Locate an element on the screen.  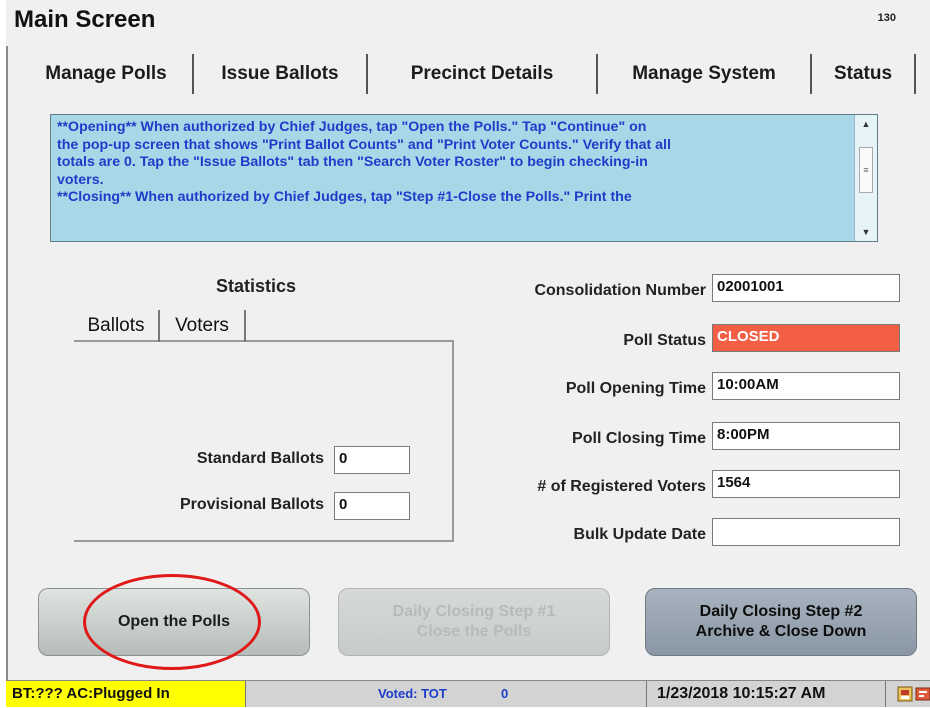
tab-status: Status is located at coordinates (864, 74).